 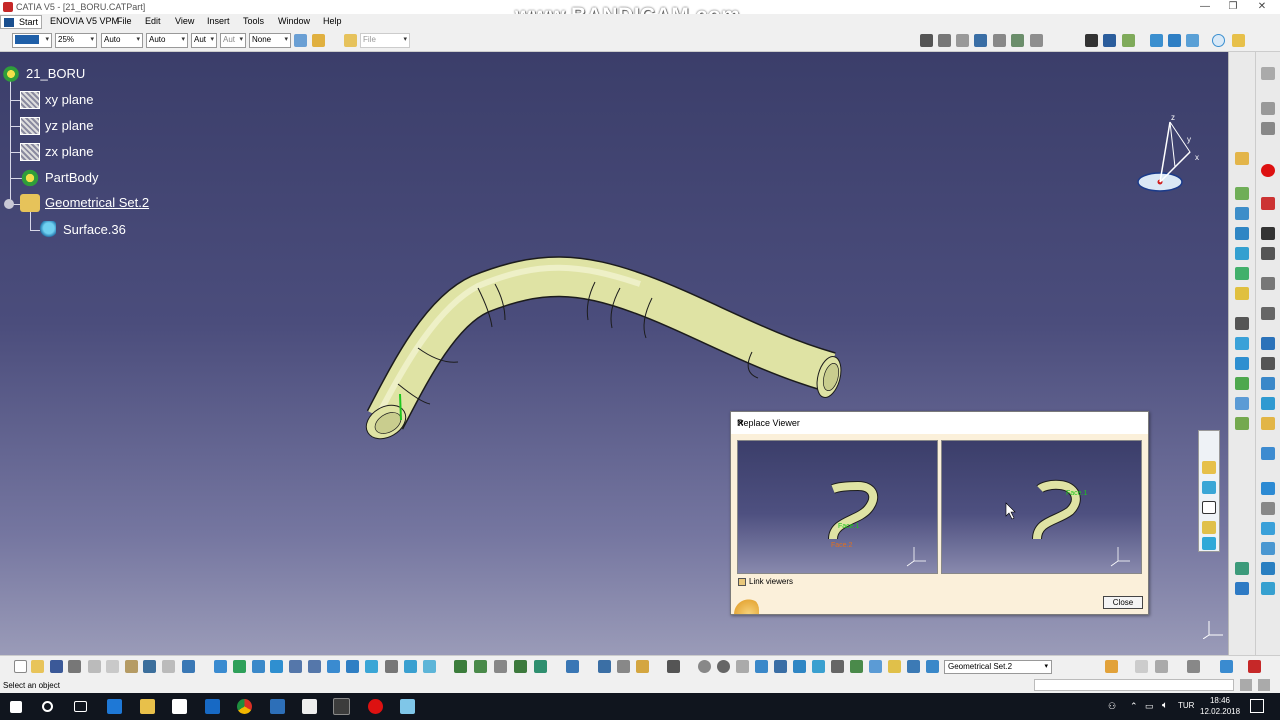 What do you see at coordinates (1165, 705) in the screenshot?
I see `volume-icon: 🔈︎` at bounding box center [1165, 705].